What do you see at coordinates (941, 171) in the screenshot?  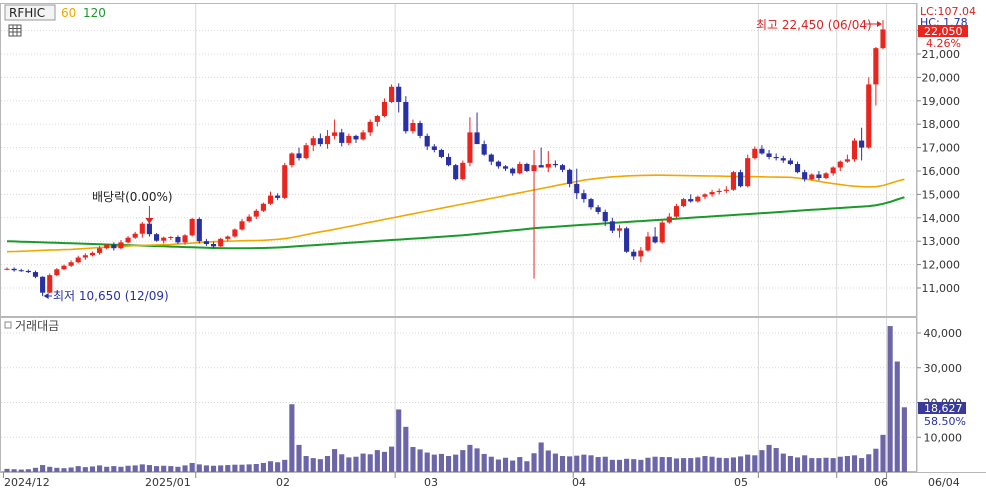 I see `price-tick-label: 16,000` at bounding box center [941, 171].